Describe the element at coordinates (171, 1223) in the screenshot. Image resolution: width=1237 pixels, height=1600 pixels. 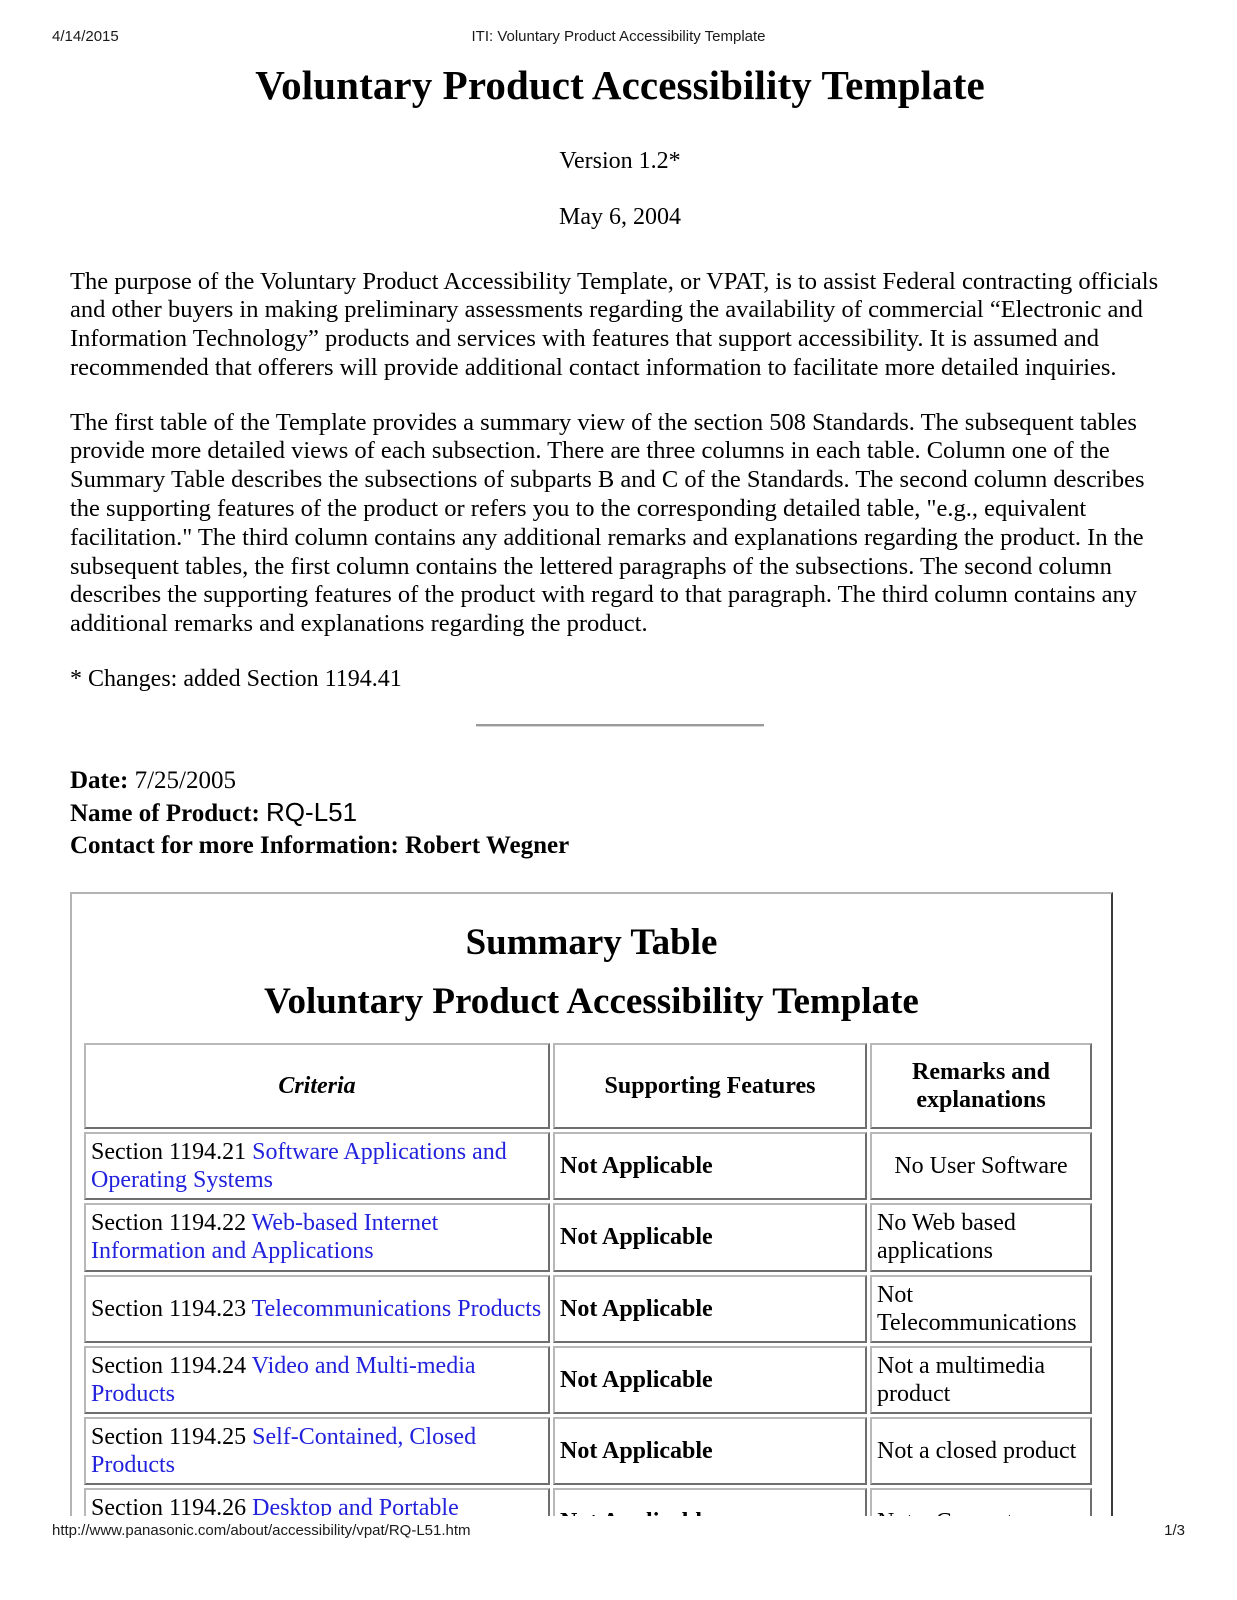
I see `criteria-section-number: Section 1194.22` at that location.